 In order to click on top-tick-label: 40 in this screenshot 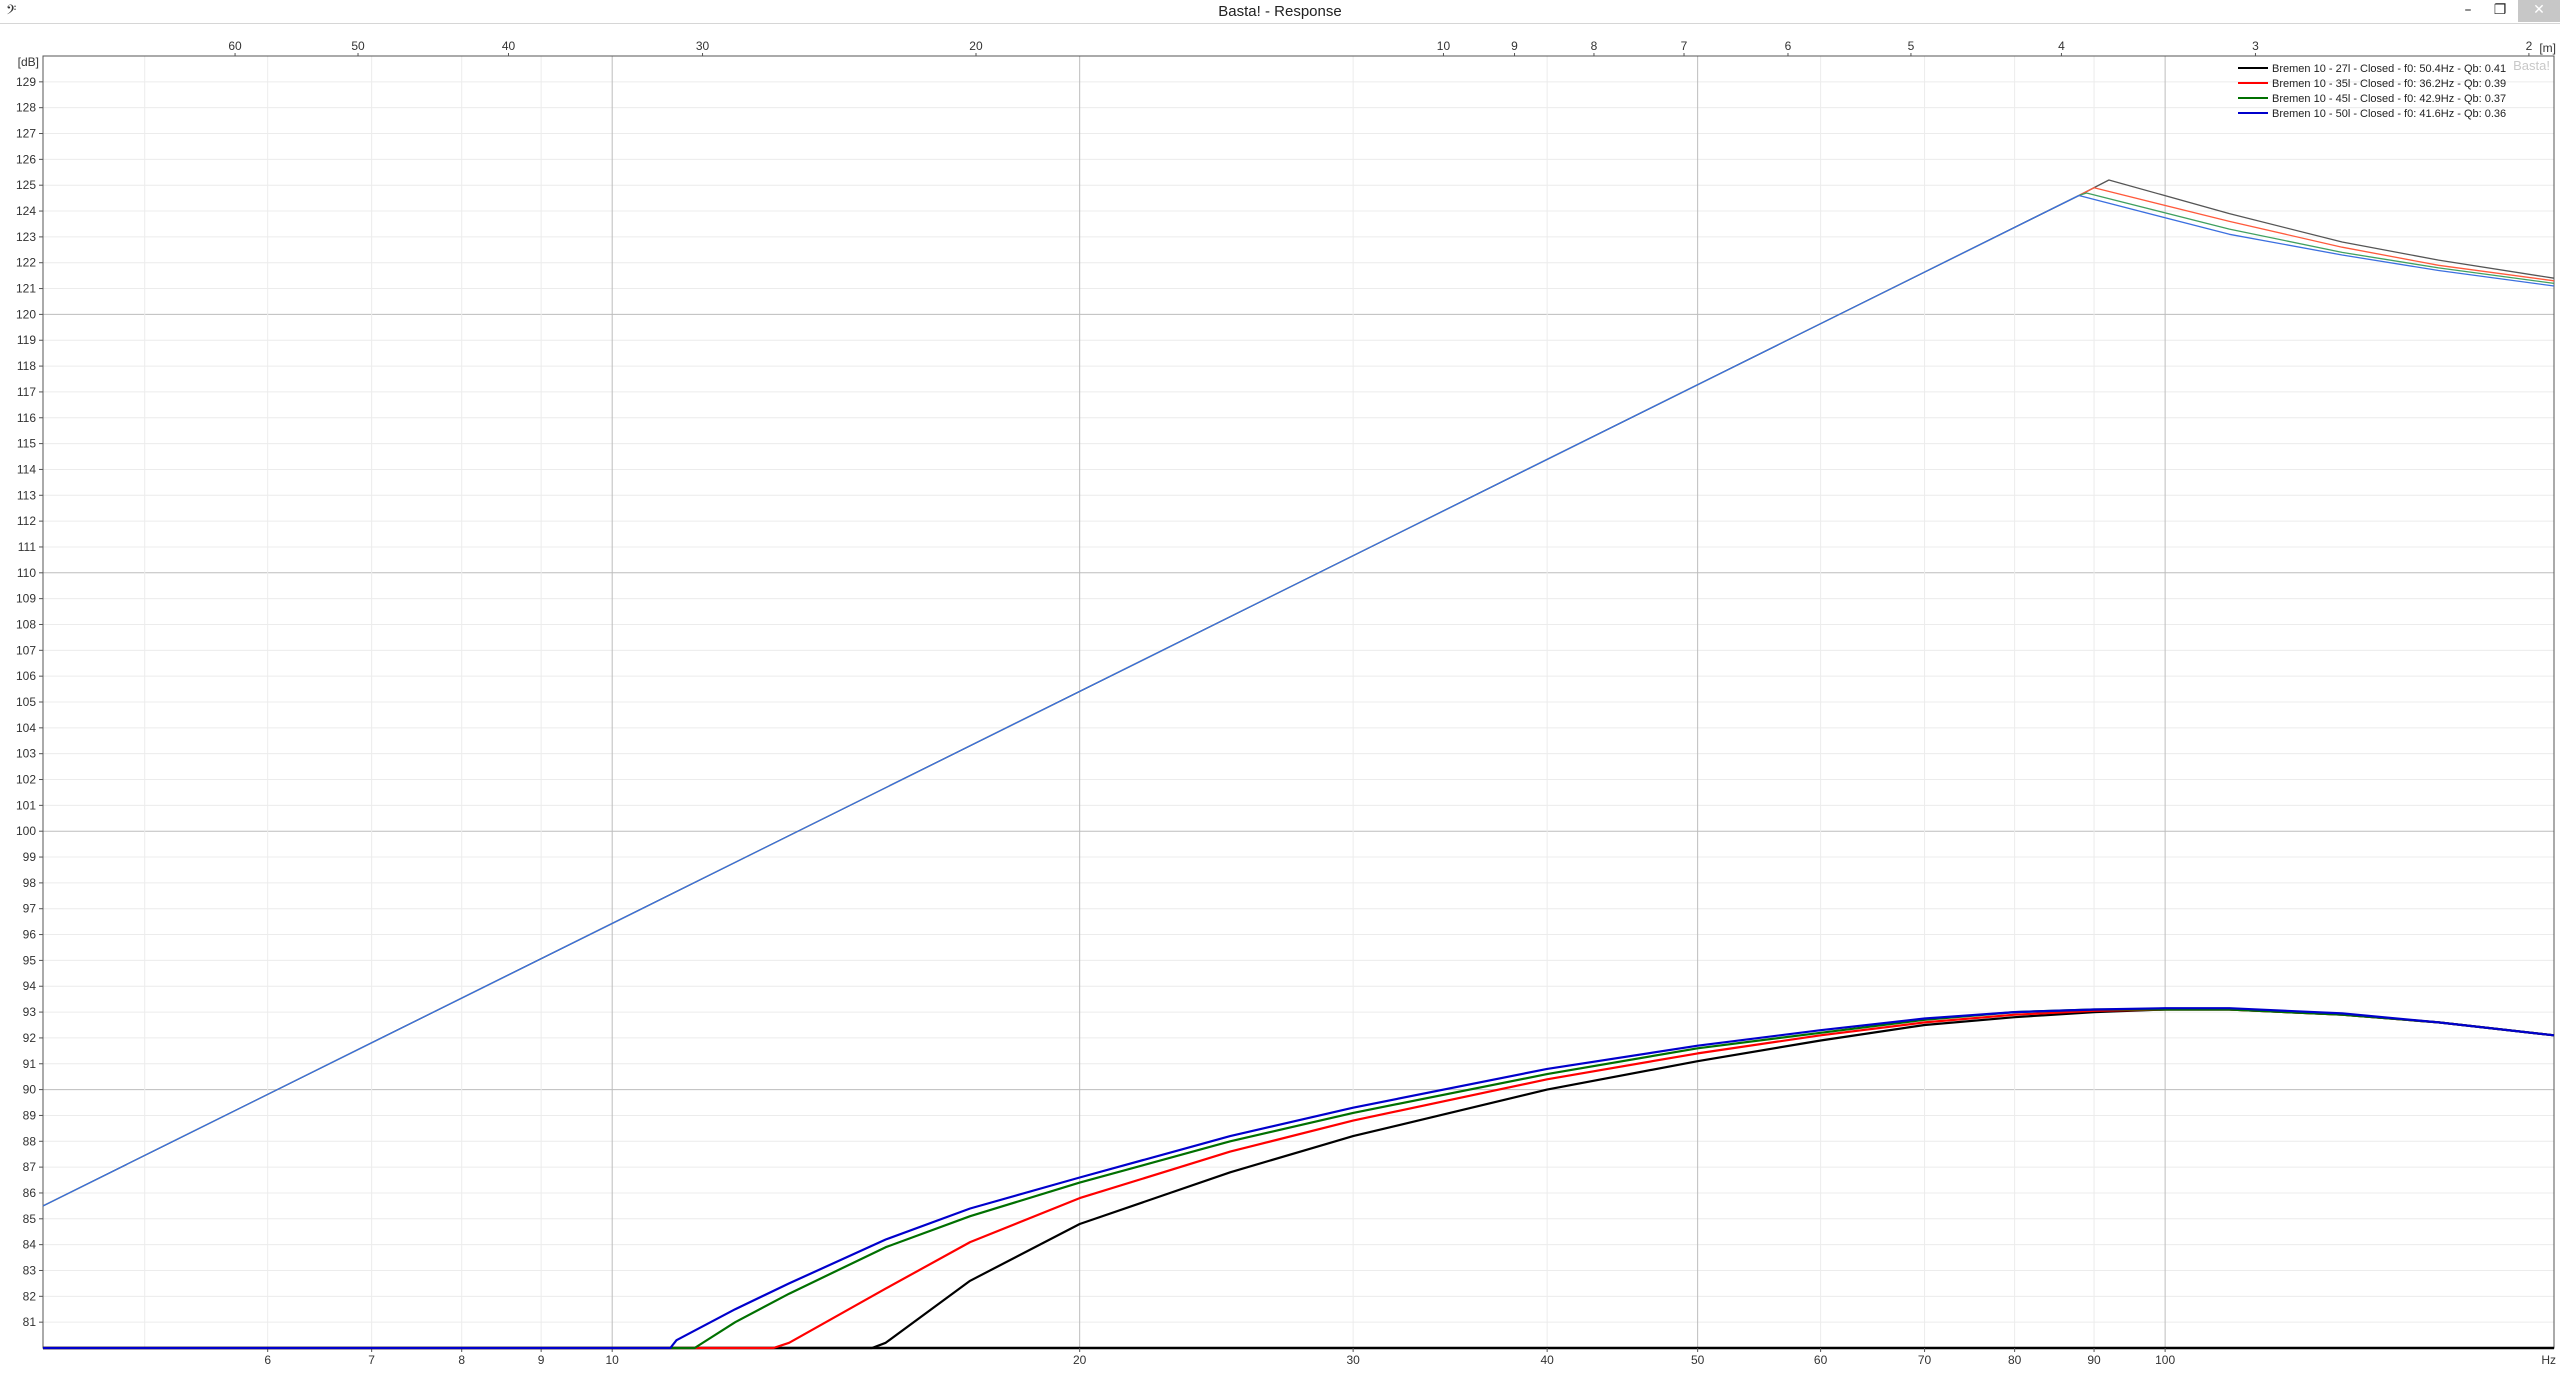, I will do `click(509, 46)`.